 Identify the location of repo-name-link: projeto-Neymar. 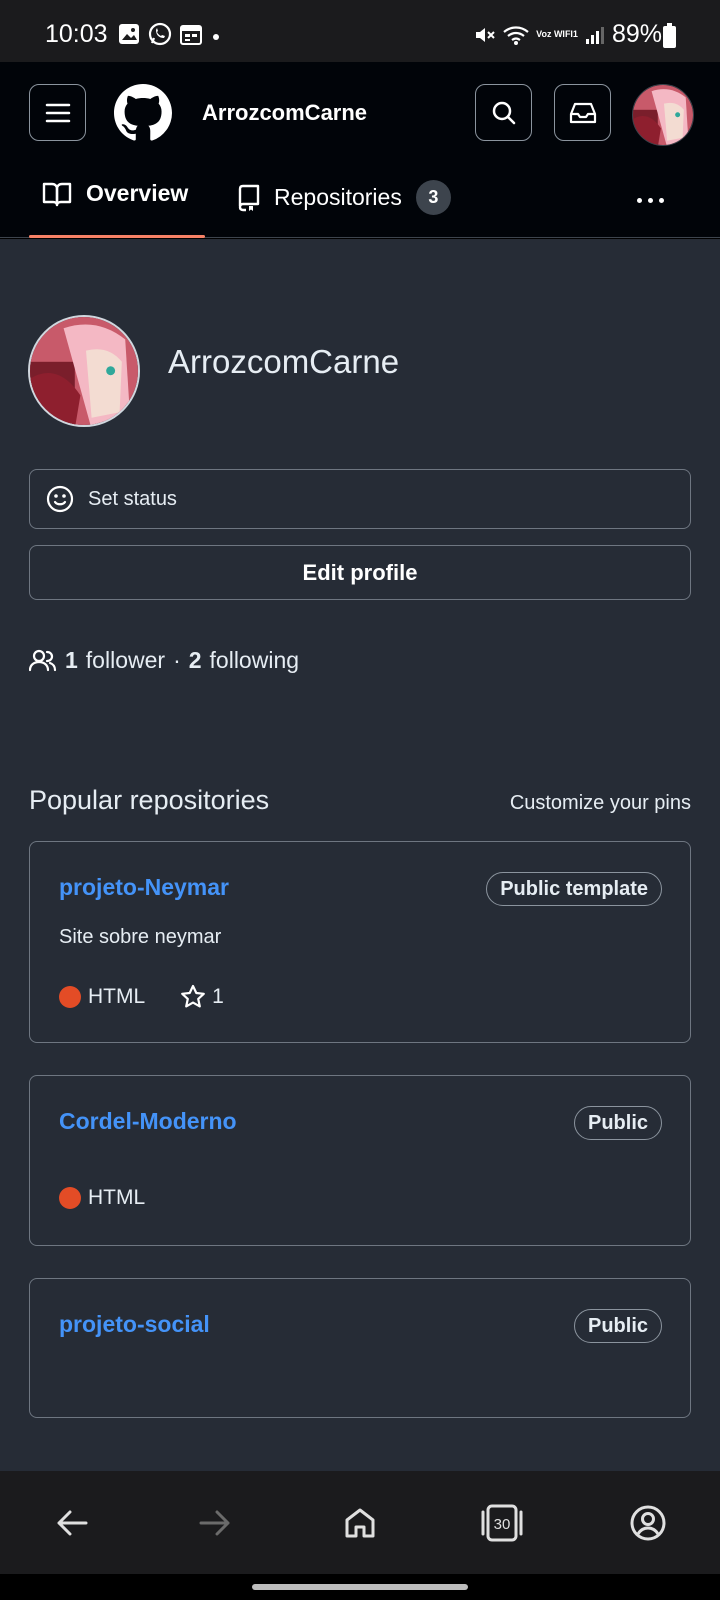
(144, 887).